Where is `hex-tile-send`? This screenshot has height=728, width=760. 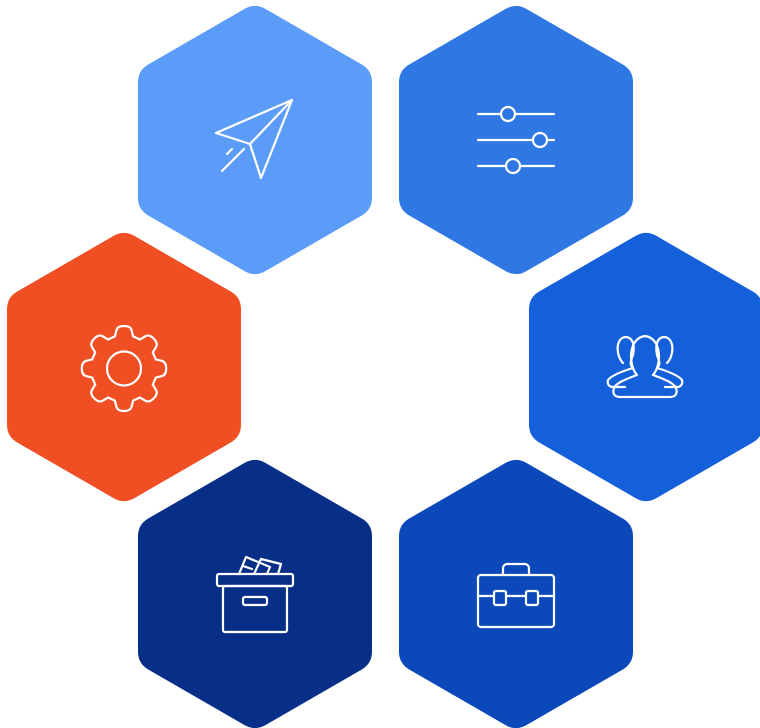
hex-tile-send is located at coordinates (255, 140).